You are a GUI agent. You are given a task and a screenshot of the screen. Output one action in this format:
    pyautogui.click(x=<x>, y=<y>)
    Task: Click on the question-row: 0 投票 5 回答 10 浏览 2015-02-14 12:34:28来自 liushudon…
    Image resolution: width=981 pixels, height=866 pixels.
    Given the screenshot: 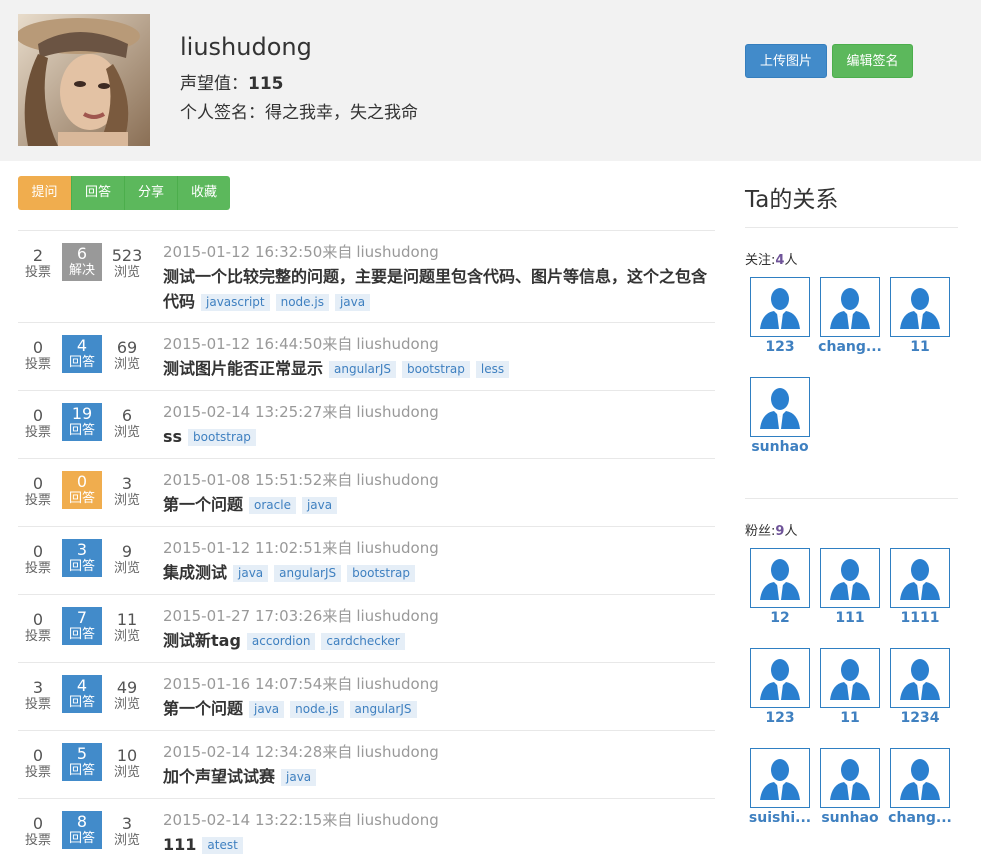 What is the action you would take?
    pyautogui.click(x=366, y=764)
    